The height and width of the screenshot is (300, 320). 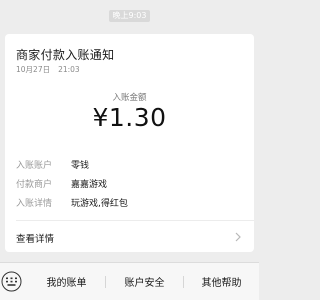 What do you see at coordinates (129, 236) in the screenshot?
I see `view-details-link: 查看详情` at bounding box center [129, 236].